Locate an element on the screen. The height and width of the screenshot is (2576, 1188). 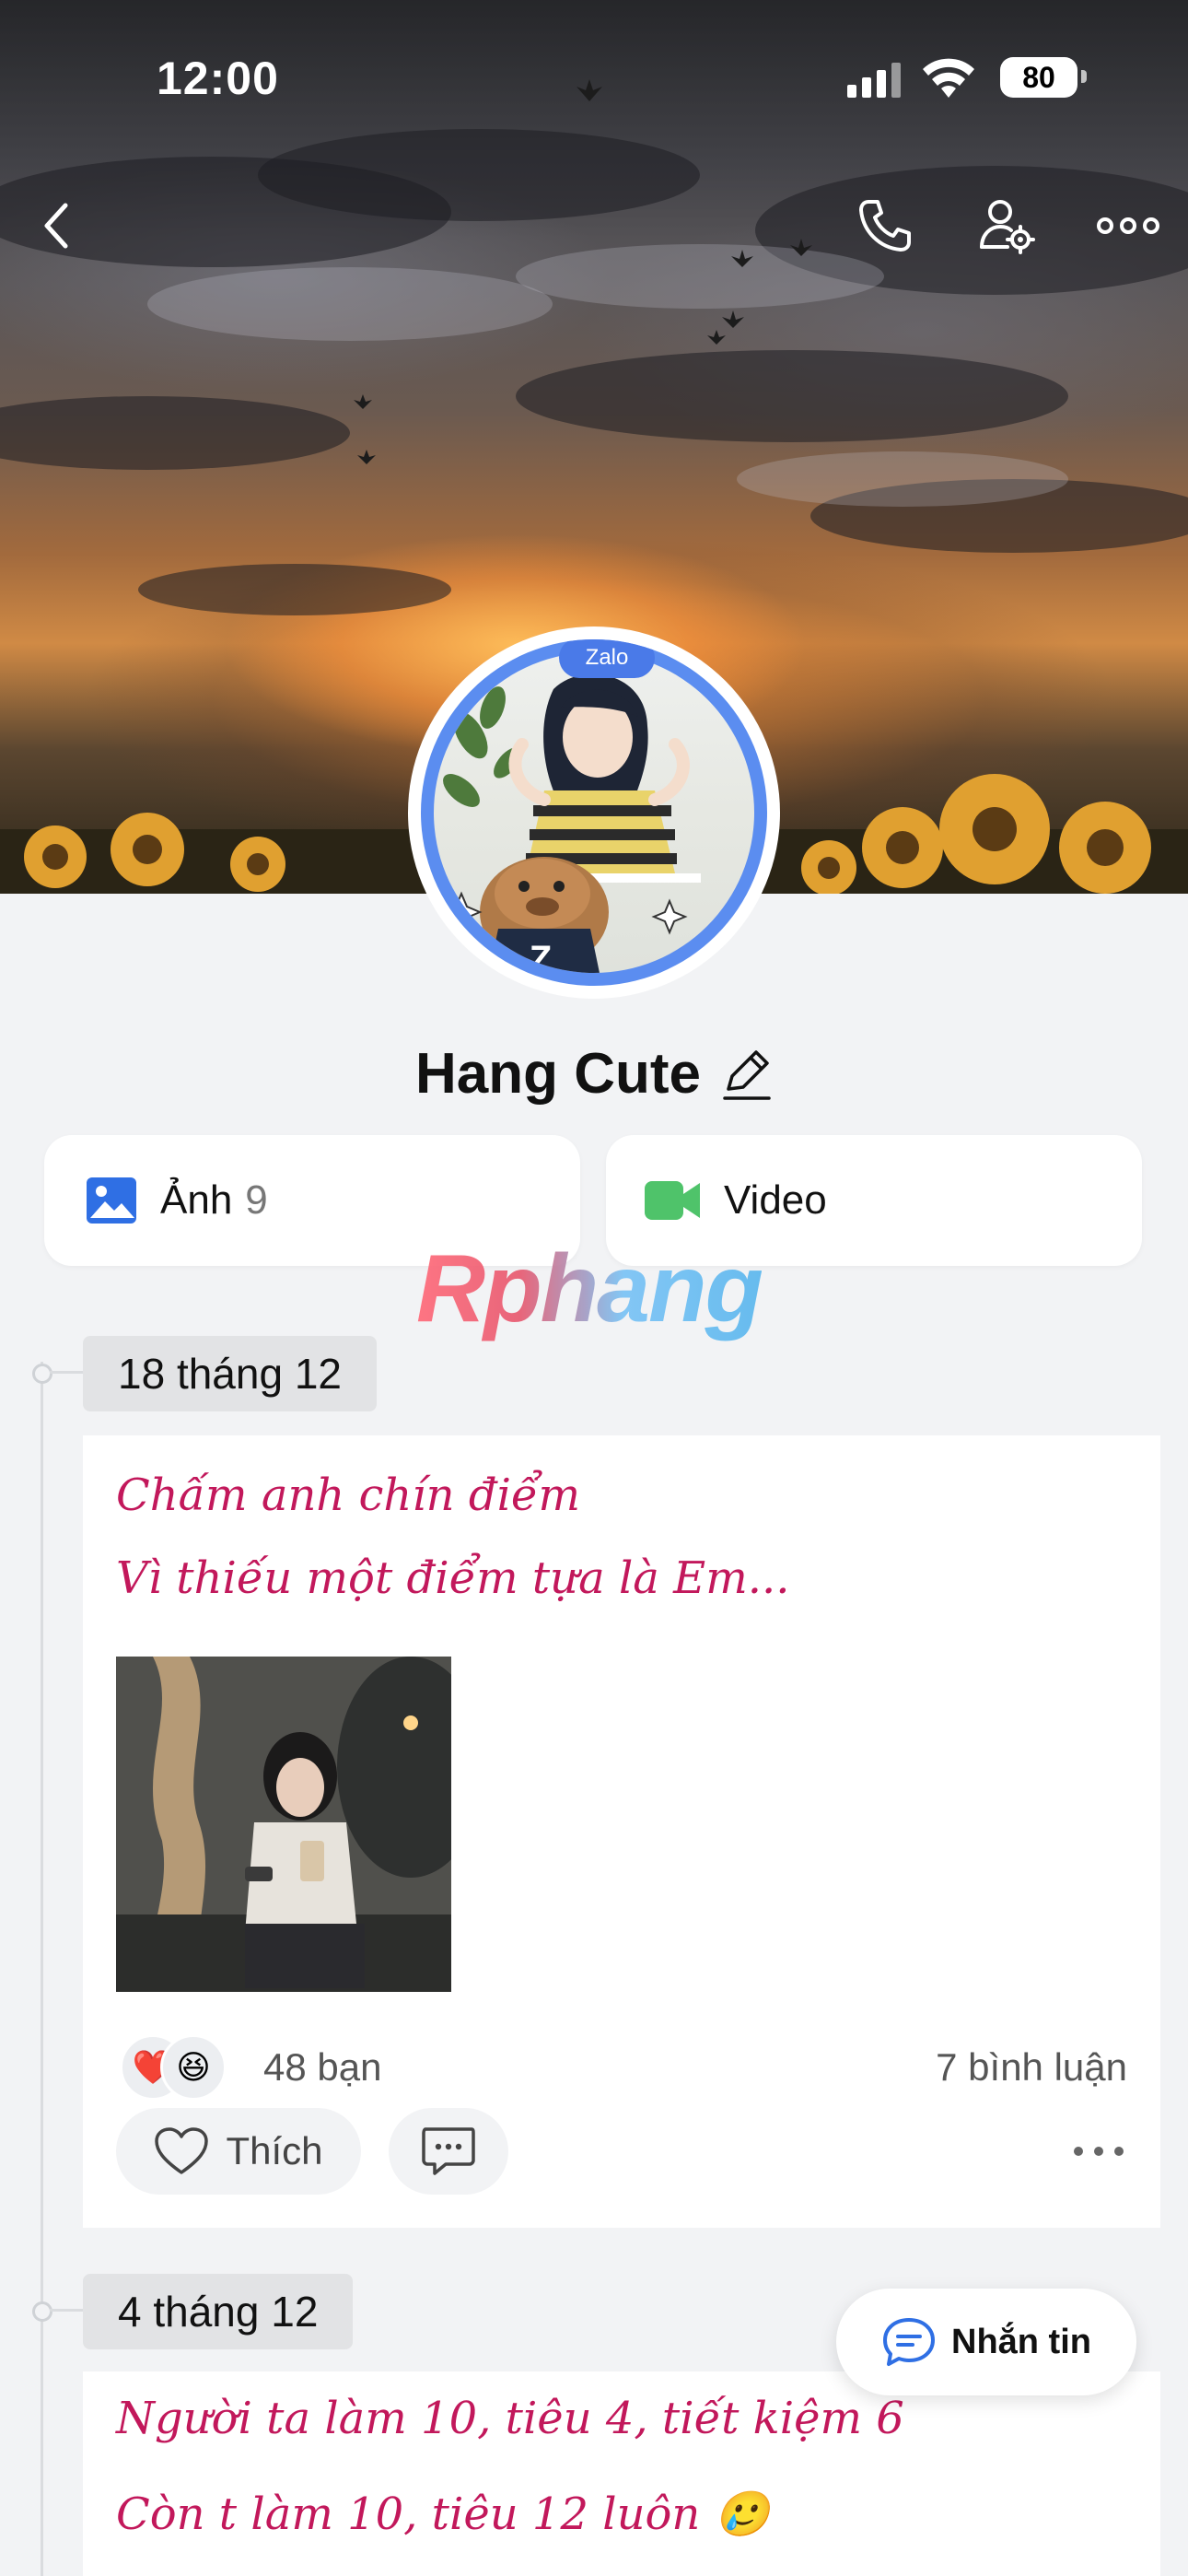
back-button is located at coordinates (57, 225).